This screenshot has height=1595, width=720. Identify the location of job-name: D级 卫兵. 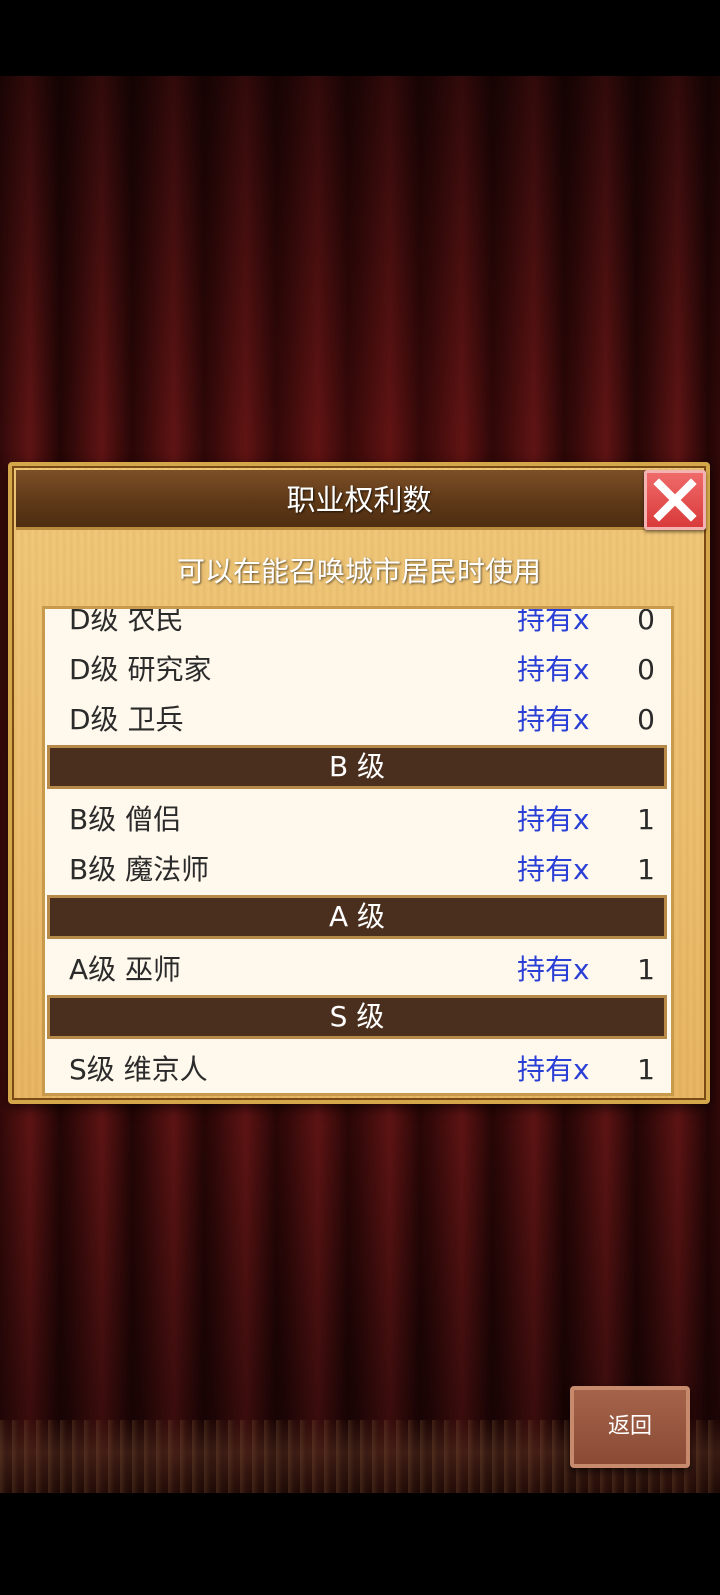
(126, 719).